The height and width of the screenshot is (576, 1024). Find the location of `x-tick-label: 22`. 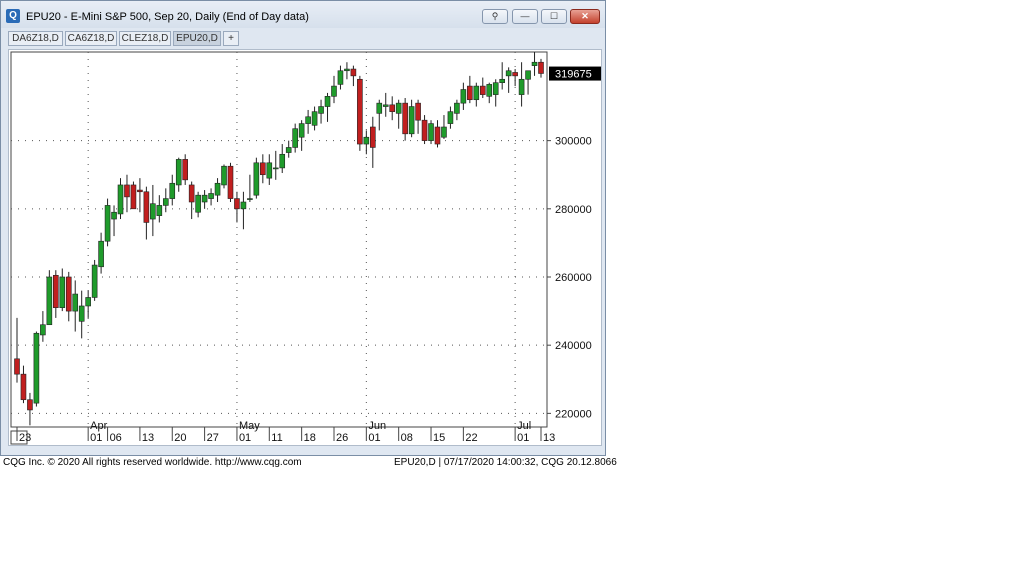

x-tick-label: 22 is located at coordinates (471, 438).